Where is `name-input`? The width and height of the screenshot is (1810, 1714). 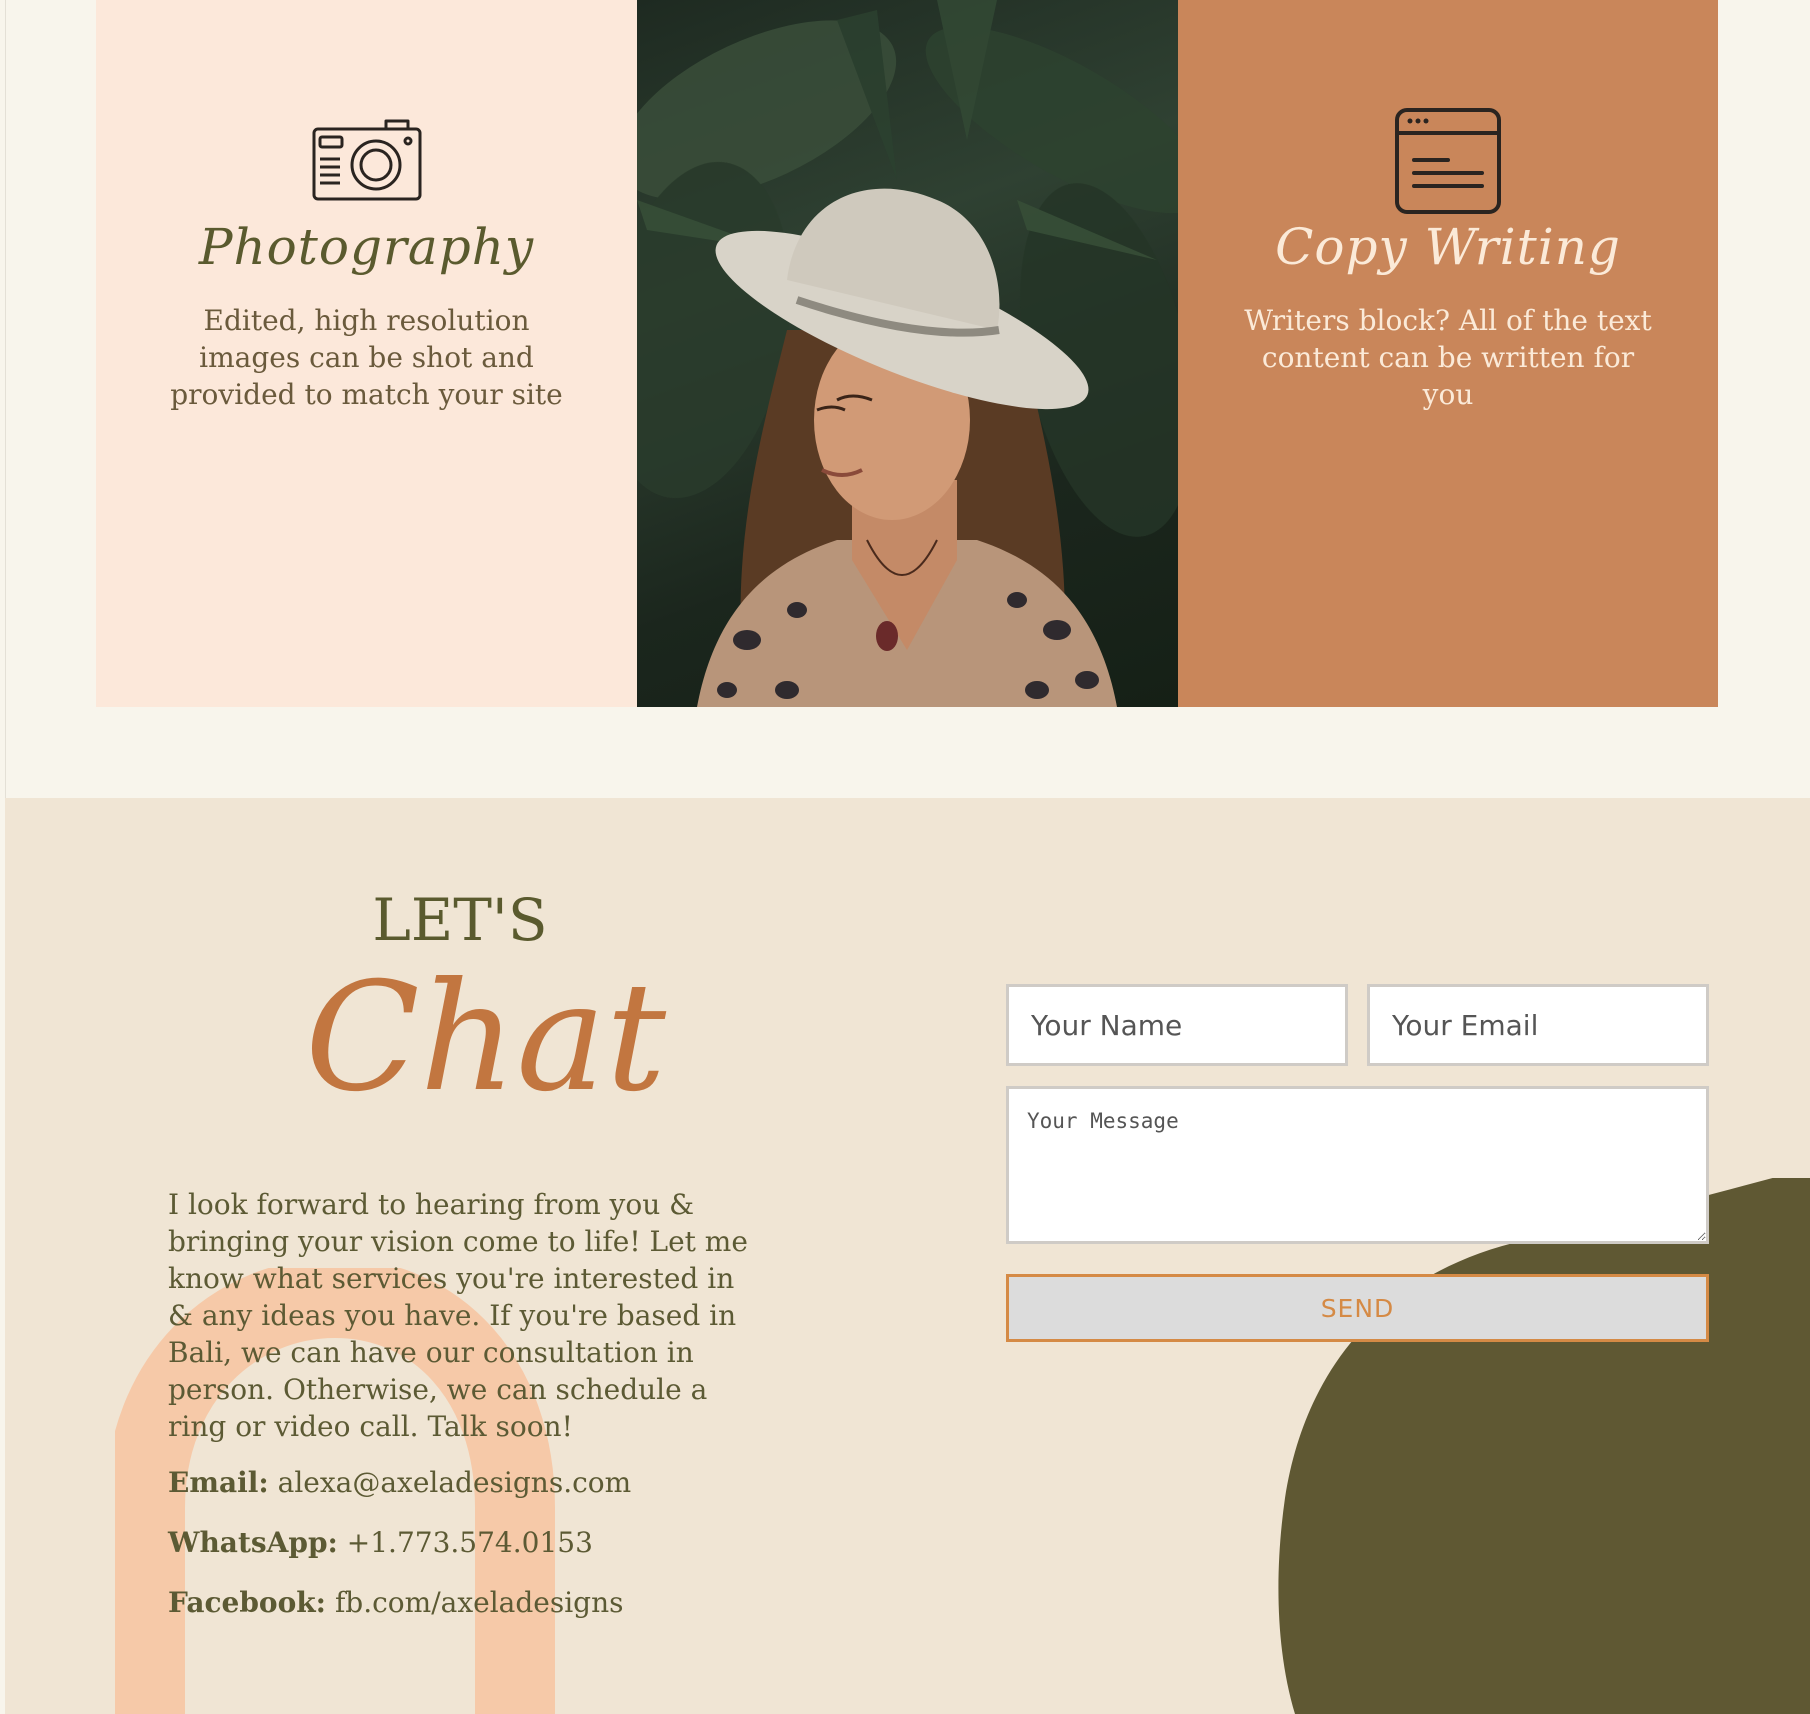 name-input is located at coordinates (1177, 1025).